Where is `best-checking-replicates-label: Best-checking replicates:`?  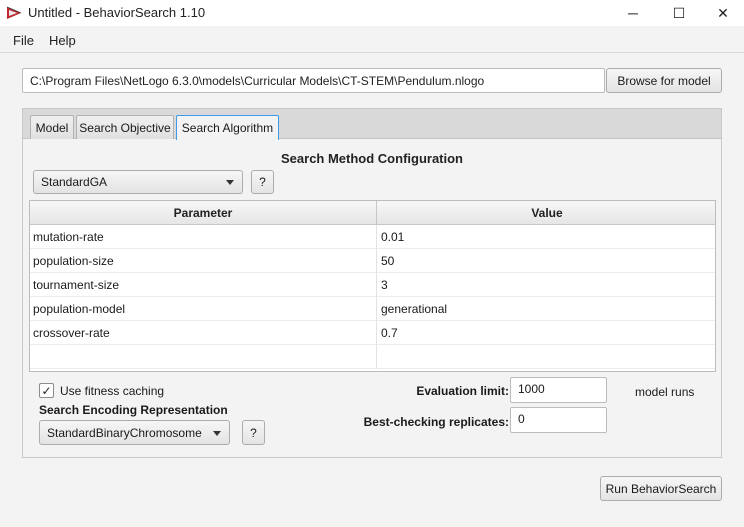
best-checking-replicates-label: Best-checking replicates: is located at coordinates (436, 422).